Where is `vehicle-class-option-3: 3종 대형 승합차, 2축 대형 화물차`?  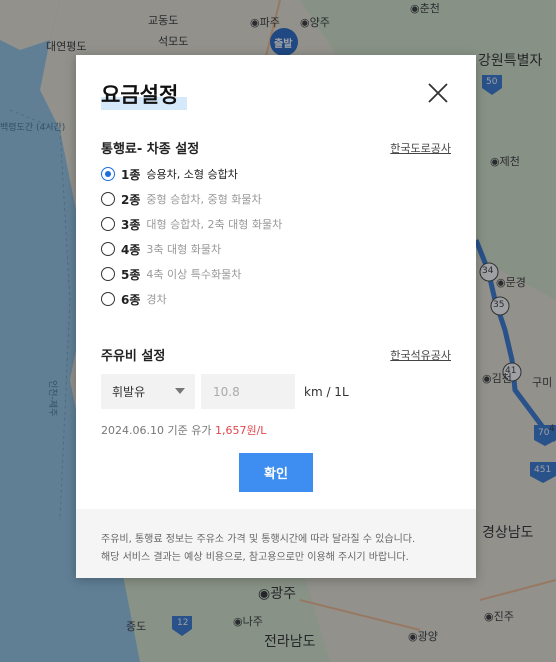
vehicle-class-option-3: 3종 대형 승합차, 2축 대형 화물차 is located at coordinates (191, 224).